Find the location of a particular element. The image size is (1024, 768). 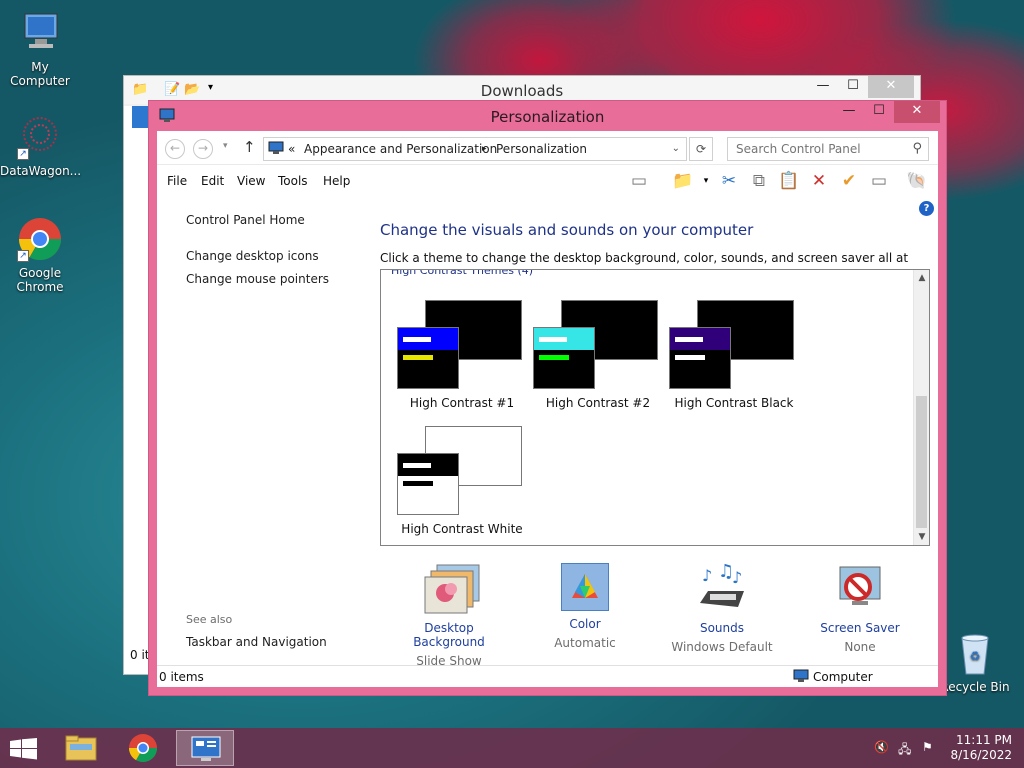

properties-check-icon: ✔ is located at coordinates (849, 181).